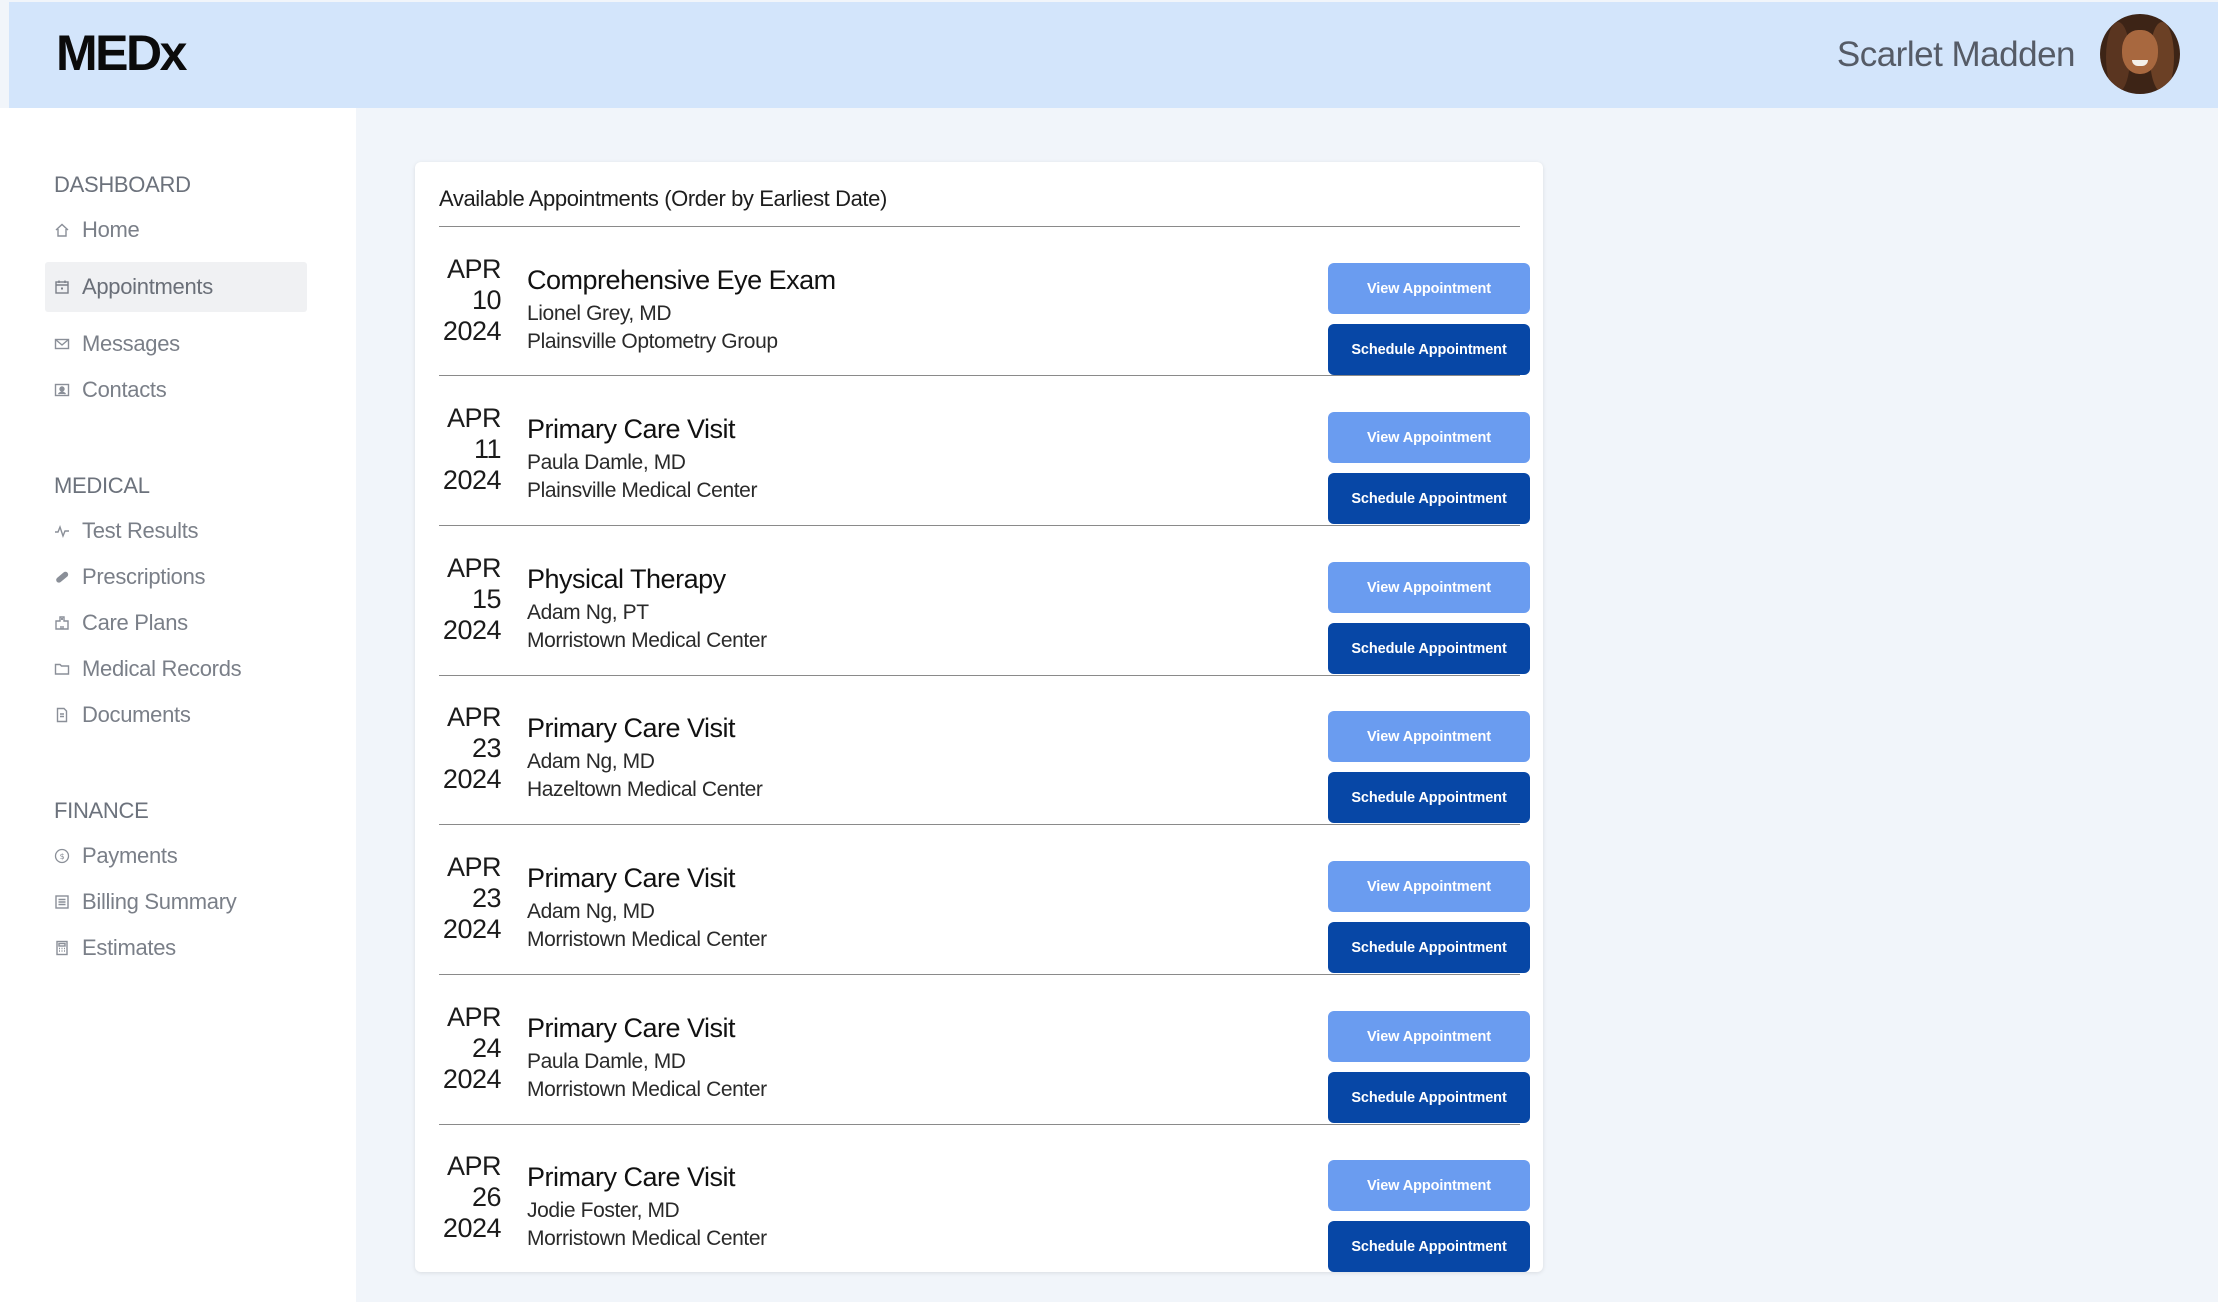 The height and width of the screenshot is (1302, 2218). Describe the element at coordinates (1956, 55) in the screenshot. I see `user-name: Scarlet Madden` at that location.